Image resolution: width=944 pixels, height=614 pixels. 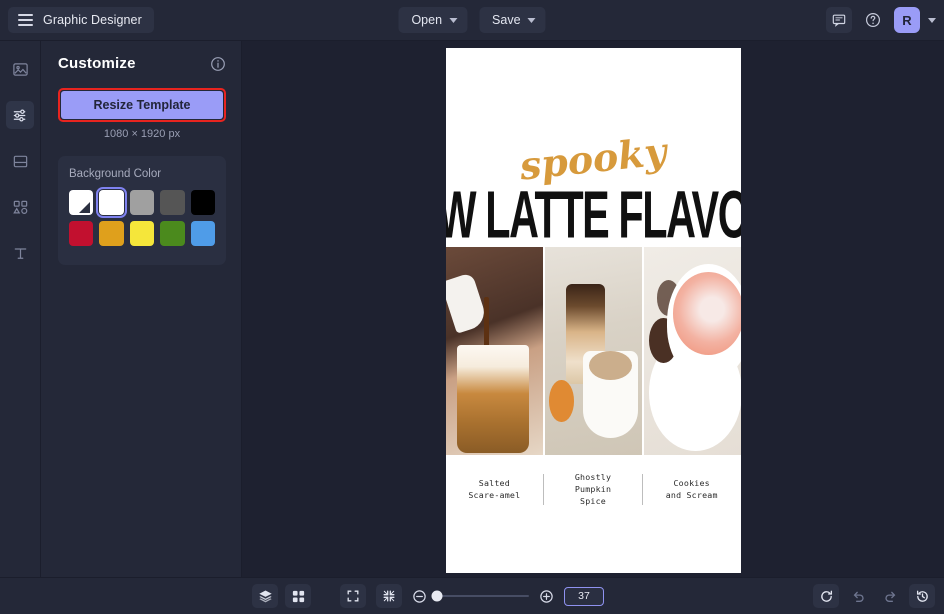 I want to click on zoom-input, so click(x=584, y=596).